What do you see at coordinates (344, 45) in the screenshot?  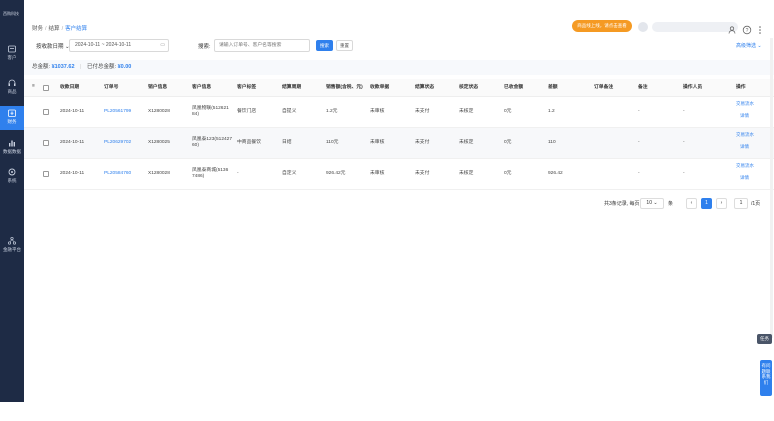 I see `reset-button: 重置` at bounding box center [344, 45].